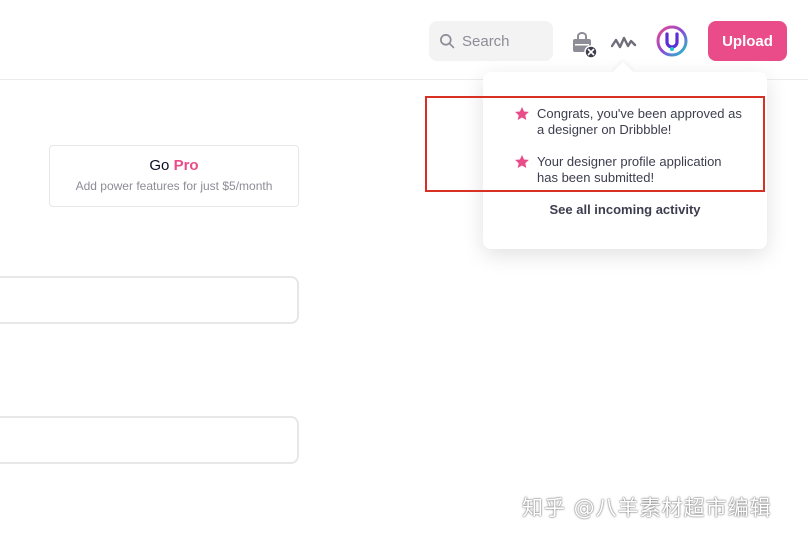  What do you see at coordinates (747, 41) in the screenshot?
I see `upload-button: Upload` at bounding box center [747, 41].